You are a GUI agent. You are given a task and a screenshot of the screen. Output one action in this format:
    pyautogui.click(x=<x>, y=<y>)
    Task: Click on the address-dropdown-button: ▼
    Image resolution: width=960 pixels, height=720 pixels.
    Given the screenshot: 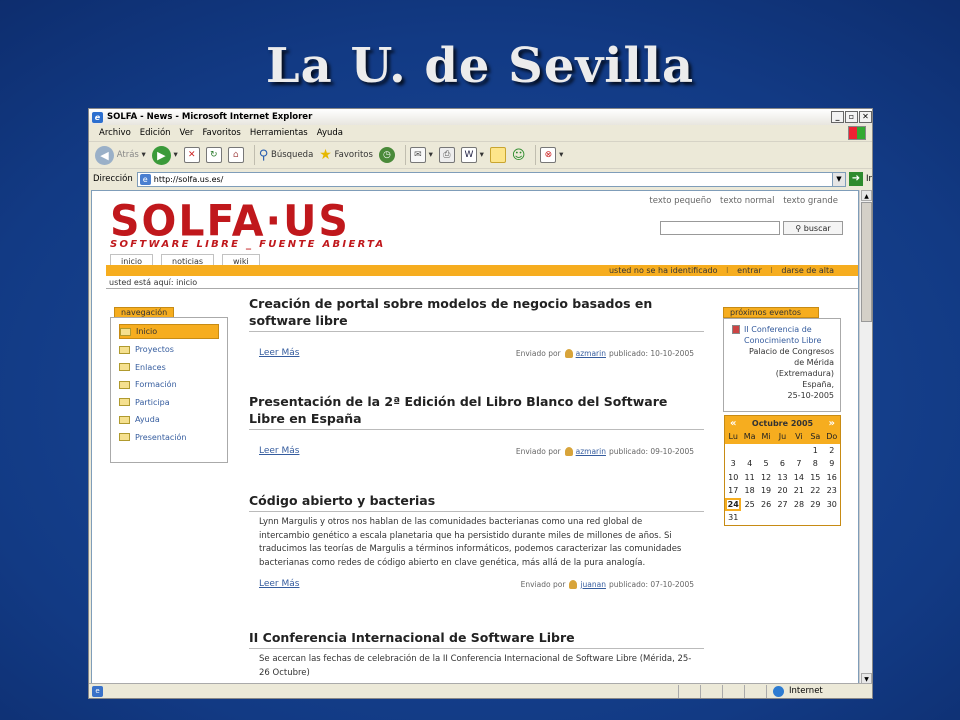 What is the action you would take?
    pyautogui.click(x=838, y=179)
    